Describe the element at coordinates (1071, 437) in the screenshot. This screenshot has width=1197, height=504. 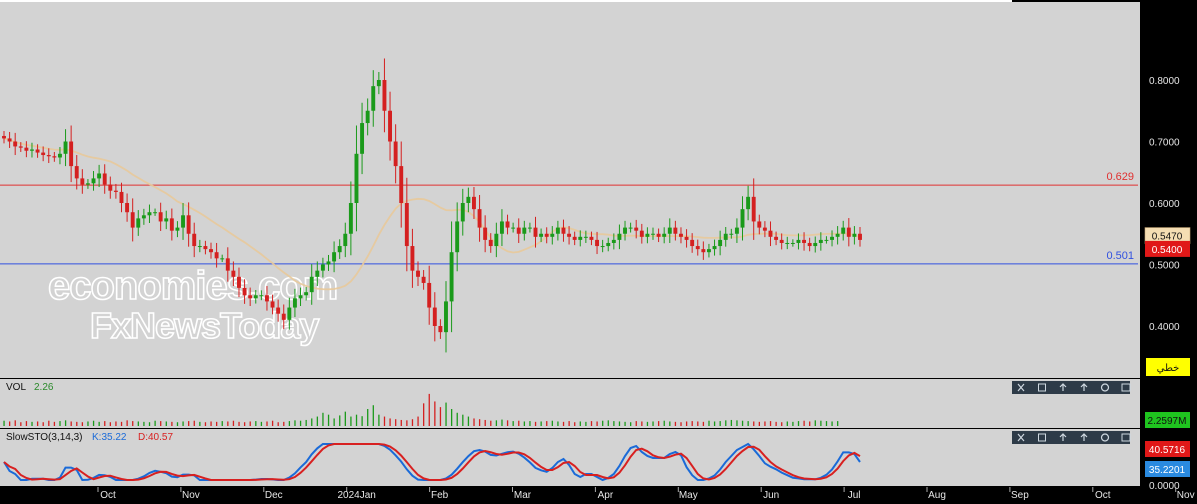
I see `stochastic-panel-controls` at that location.